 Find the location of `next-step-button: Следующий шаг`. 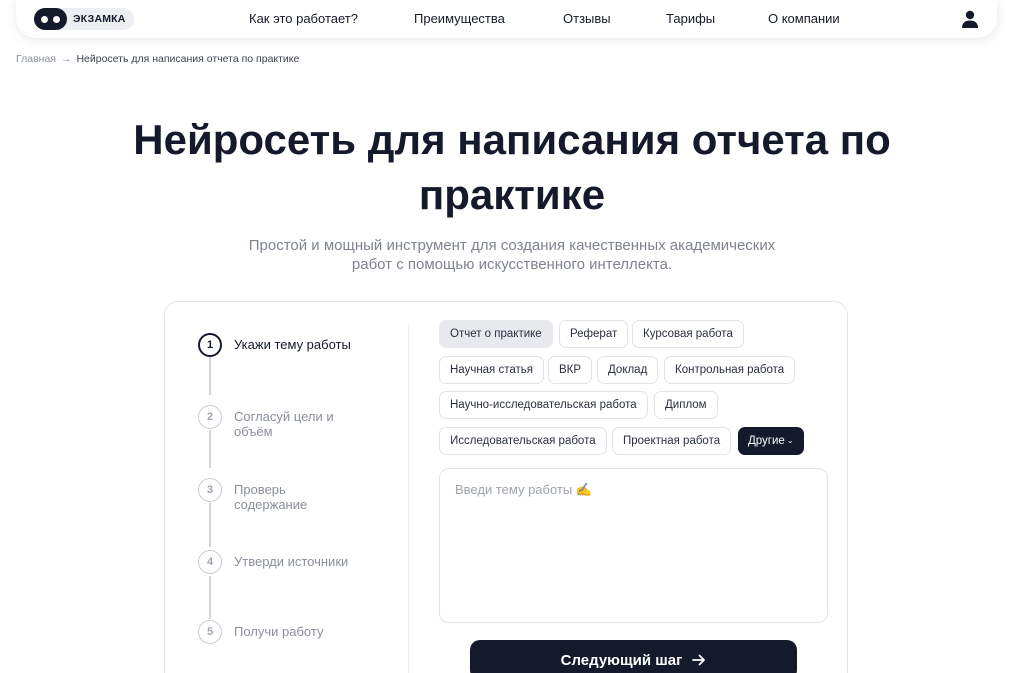

next-step-button: Следующий шаг is located at coordinates (633, 656).